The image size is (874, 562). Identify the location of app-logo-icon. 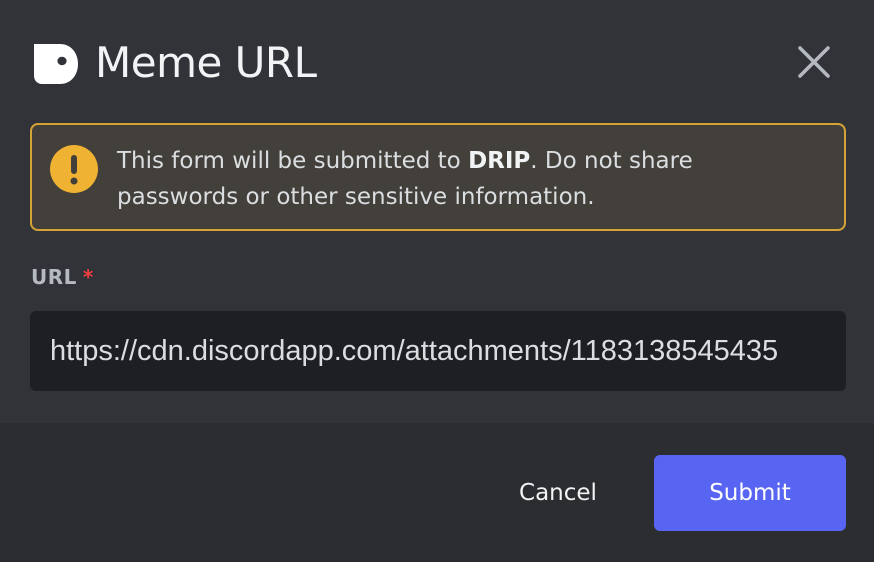
(56, 64).